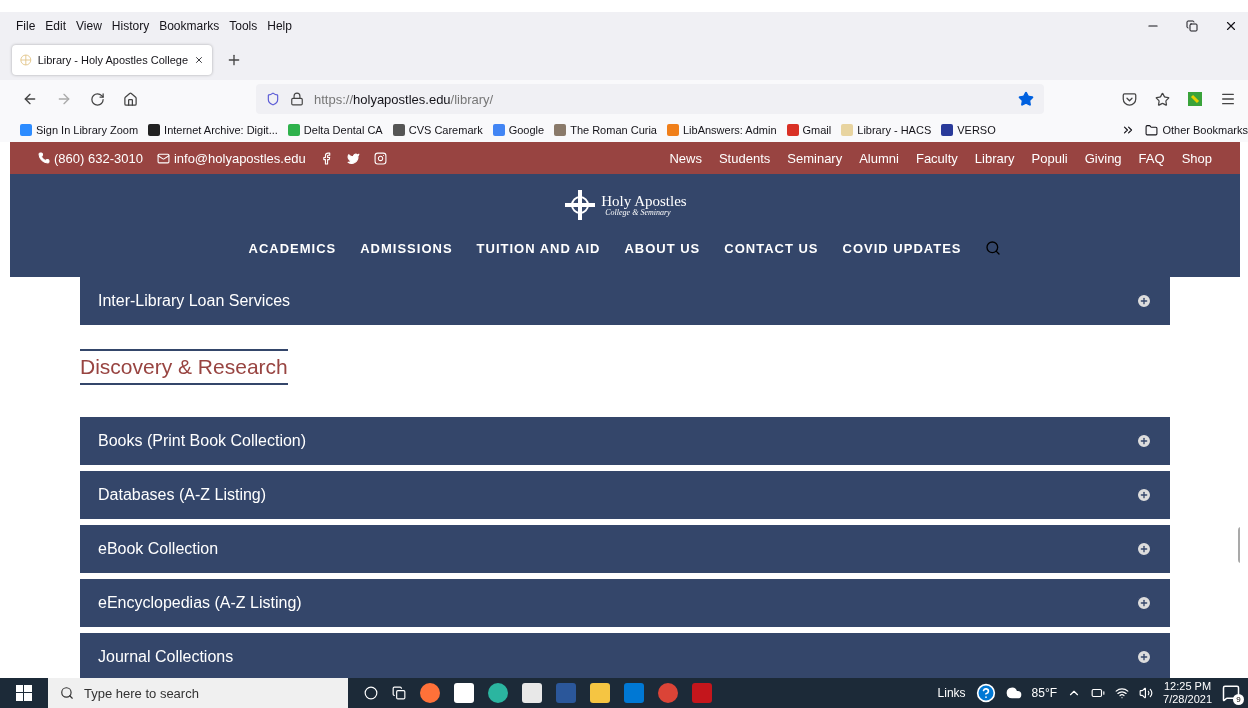  I want to click on top-nav-link: Alumni, so click(879, 158).